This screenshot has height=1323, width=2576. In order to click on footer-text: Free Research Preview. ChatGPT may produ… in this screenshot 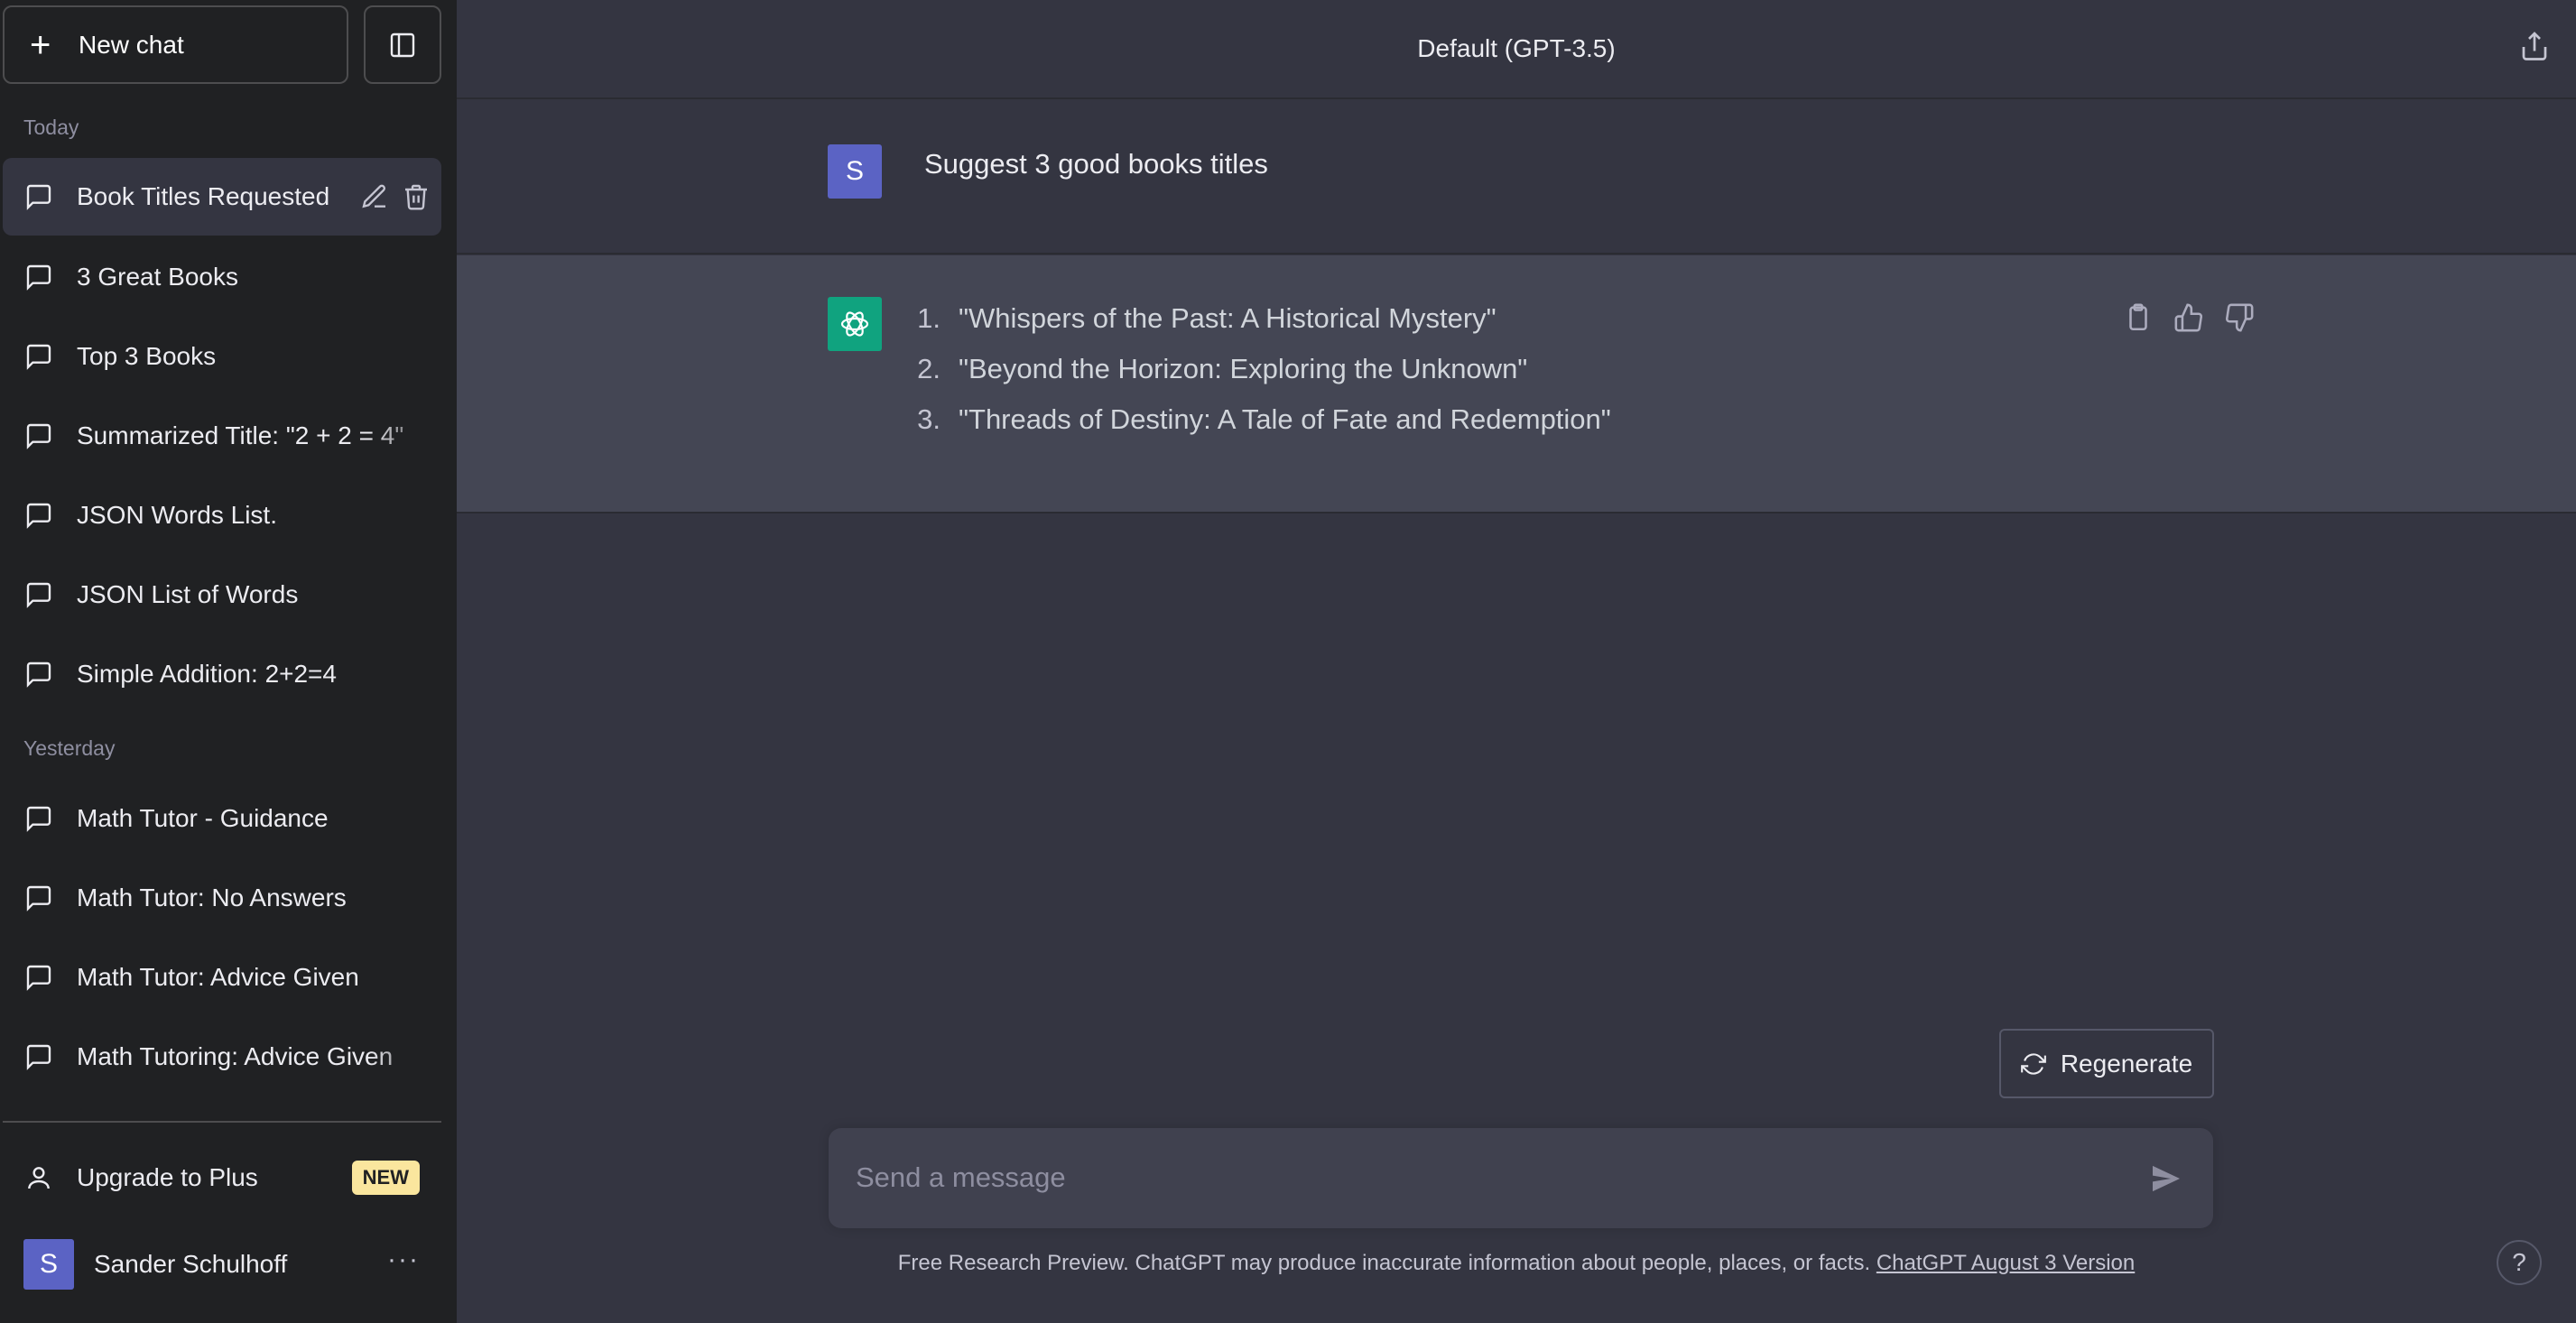, I will do `click(1384, 1263)`.